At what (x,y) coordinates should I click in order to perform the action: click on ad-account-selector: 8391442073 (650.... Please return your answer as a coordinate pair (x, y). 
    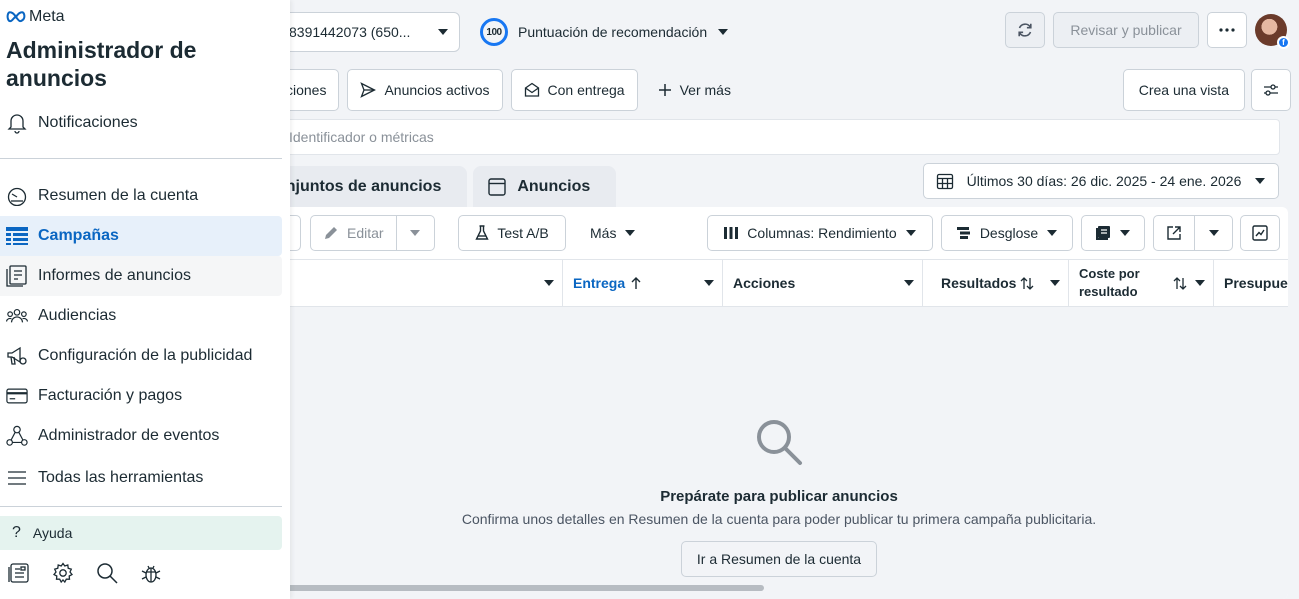
    Looking at the image, I should click on (365, 32).